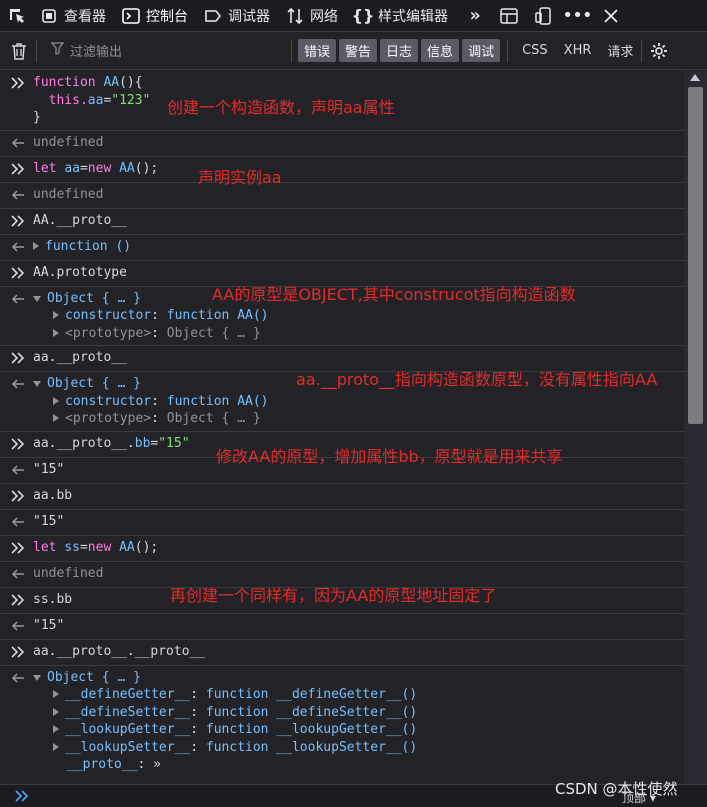 Image resolution: width=707 pixels, height=807 pixels. I want to click on tab-console: 控制台, so click(157, 16).